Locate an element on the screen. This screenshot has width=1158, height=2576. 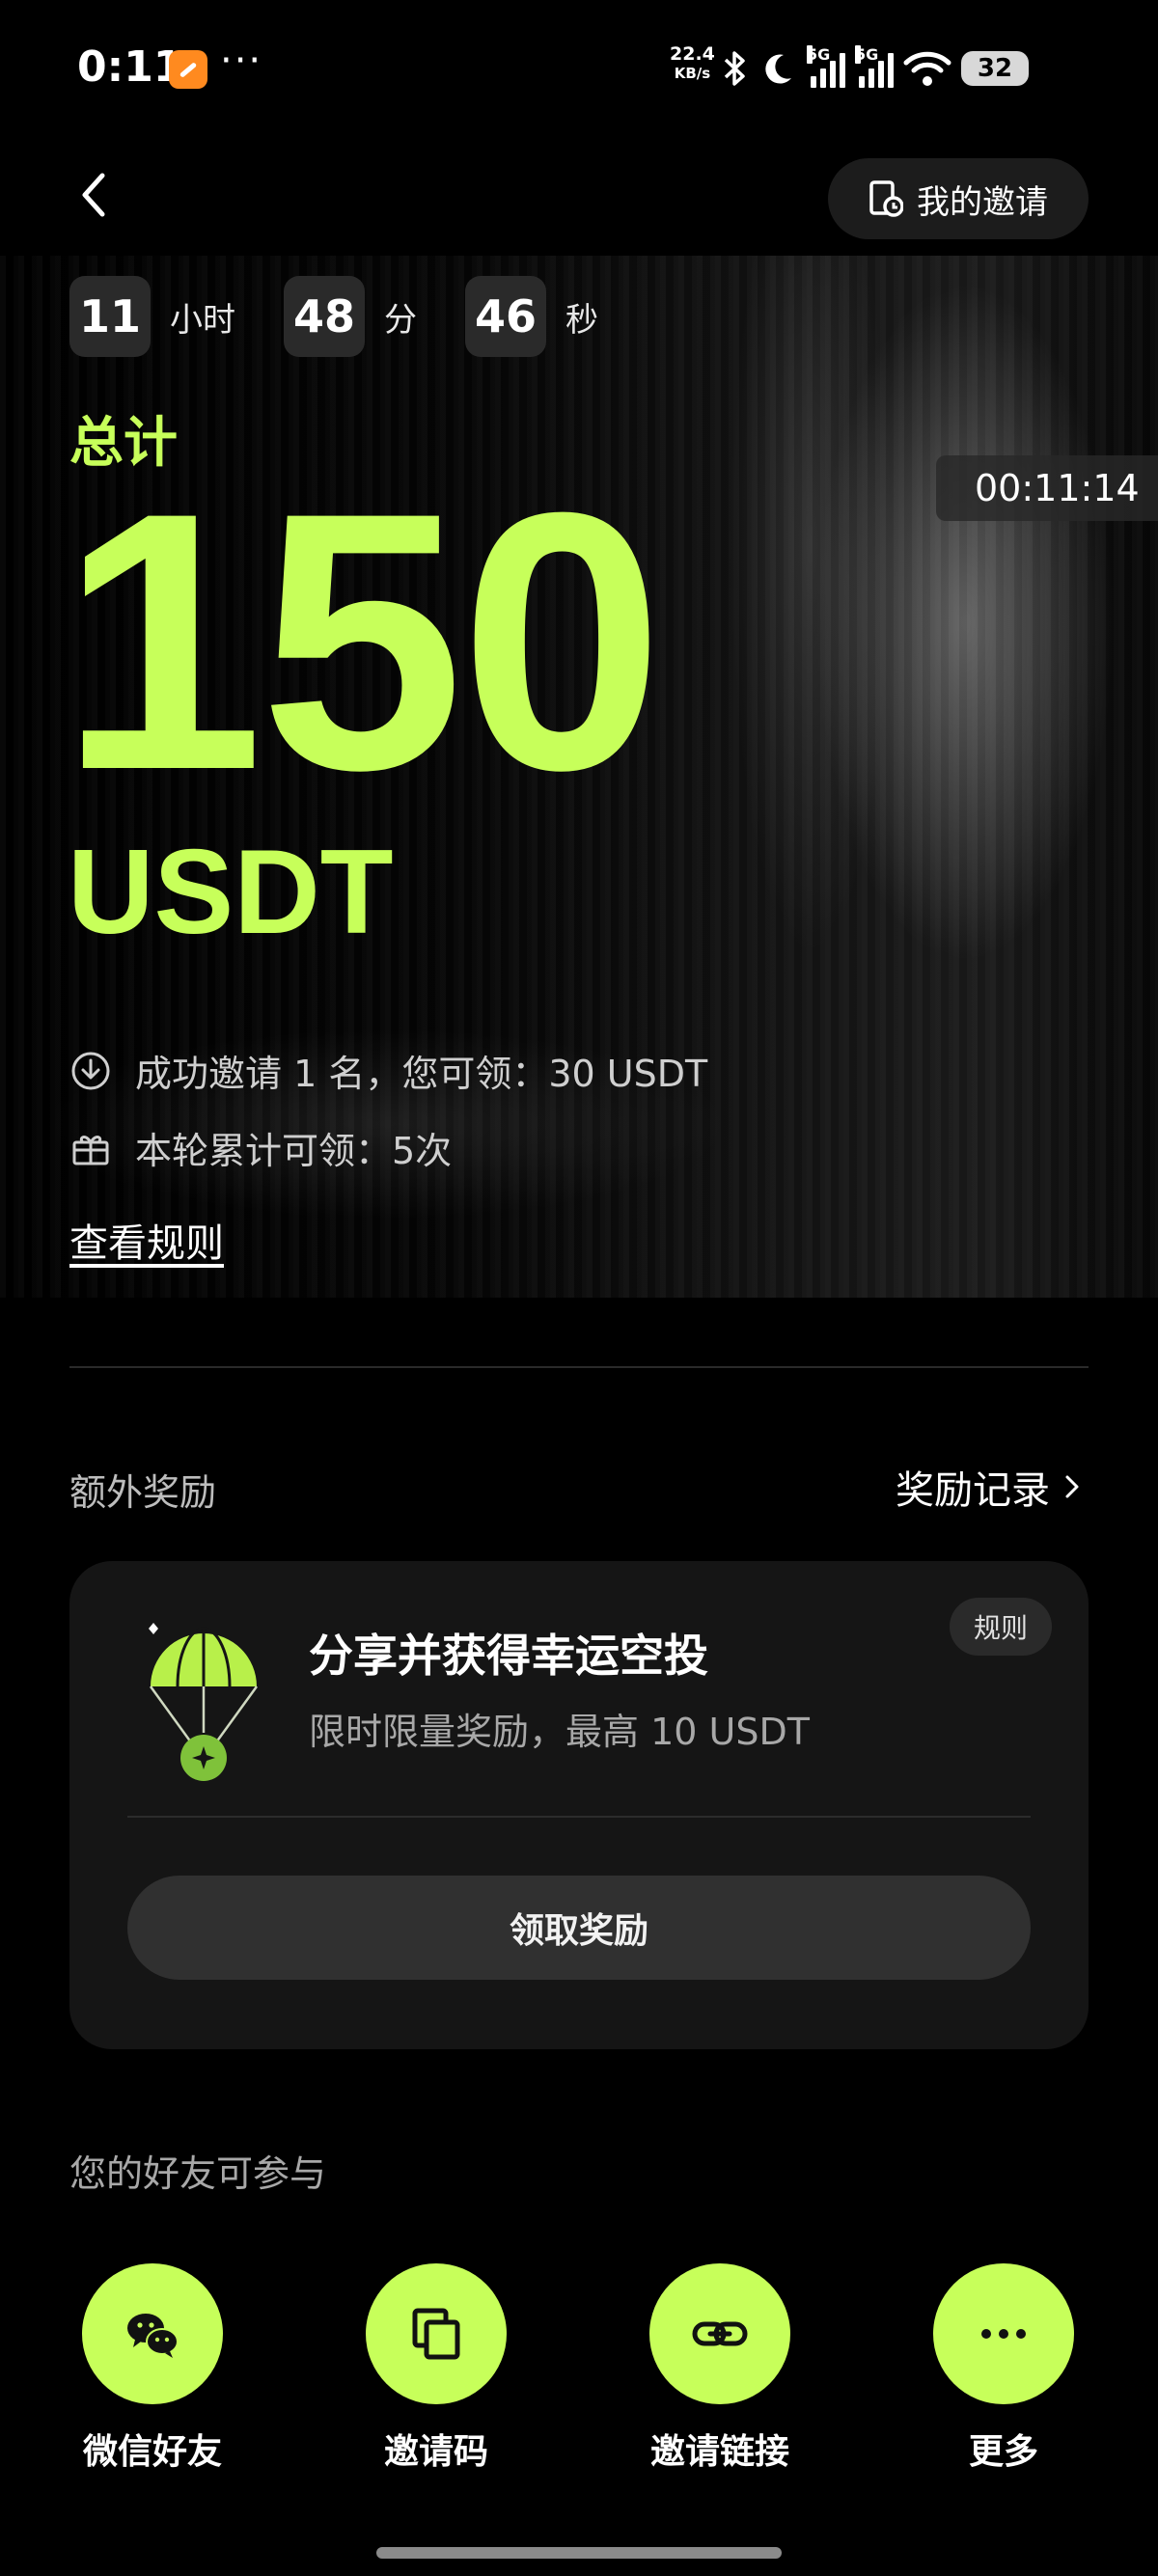
share-invite-code-label: 邀请码 is located at coordinates (435, 2452).